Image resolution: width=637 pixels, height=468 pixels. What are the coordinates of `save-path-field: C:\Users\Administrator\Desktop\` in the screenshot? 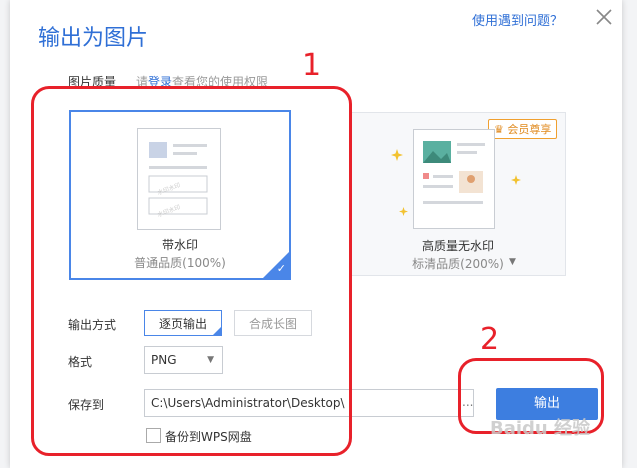 It's located at (309, 403).